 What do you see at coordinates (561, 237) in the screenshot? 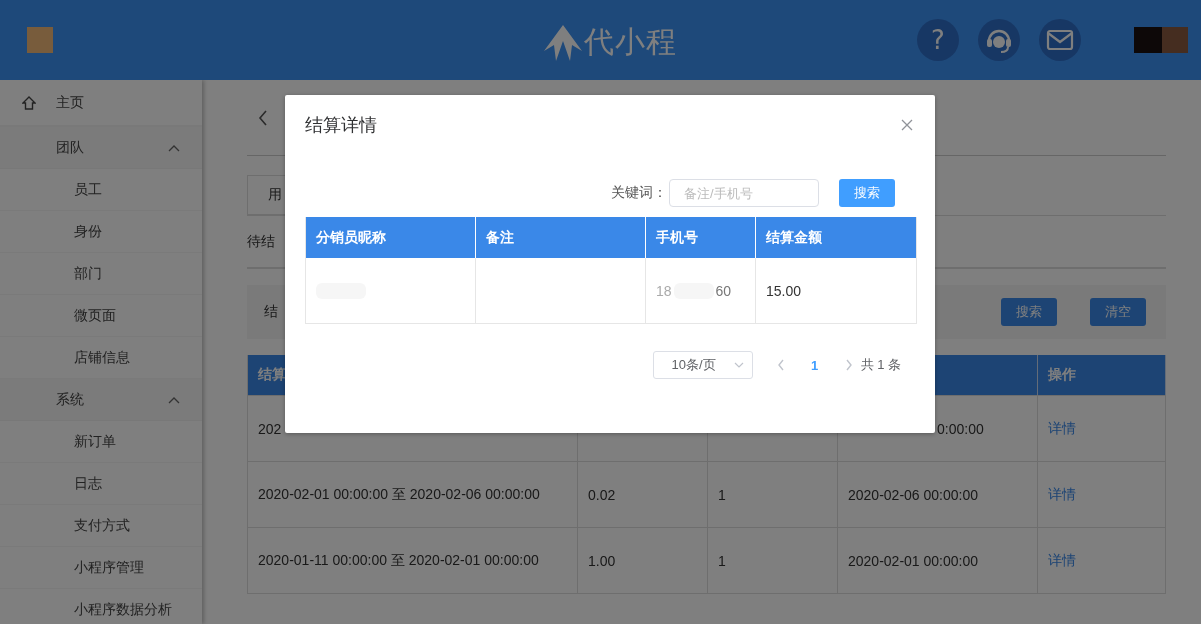
I see `table-header: 备注` at bounding box center [561, 237].